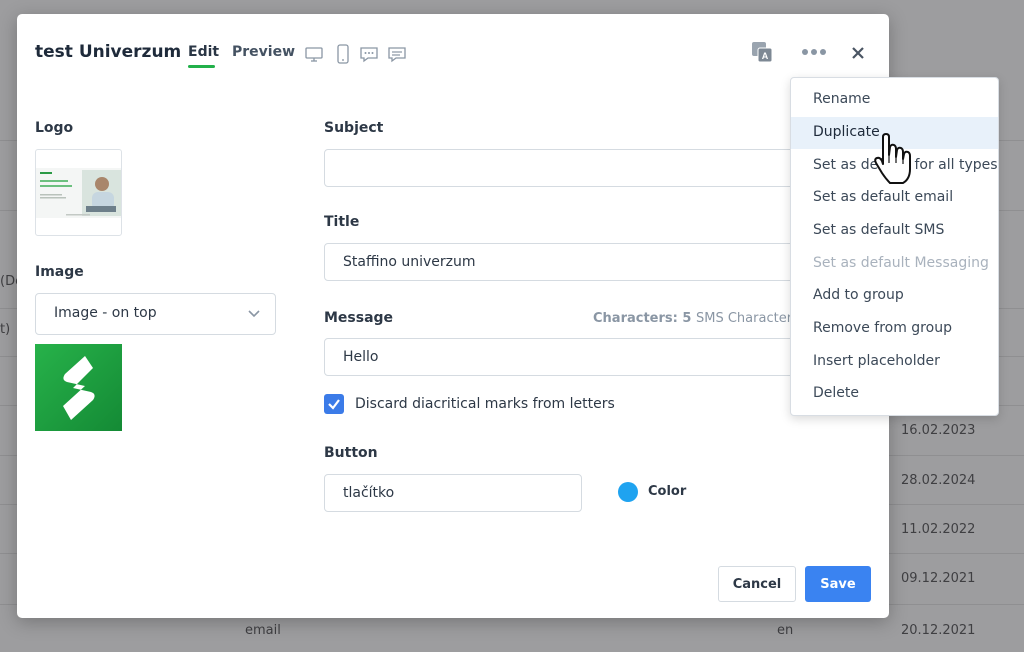 This screenshot has height=652, width=1024. What do you see at coordinates (815, 52) in the screenshot?
I see `more-icon` at bounding box center [815, 52].